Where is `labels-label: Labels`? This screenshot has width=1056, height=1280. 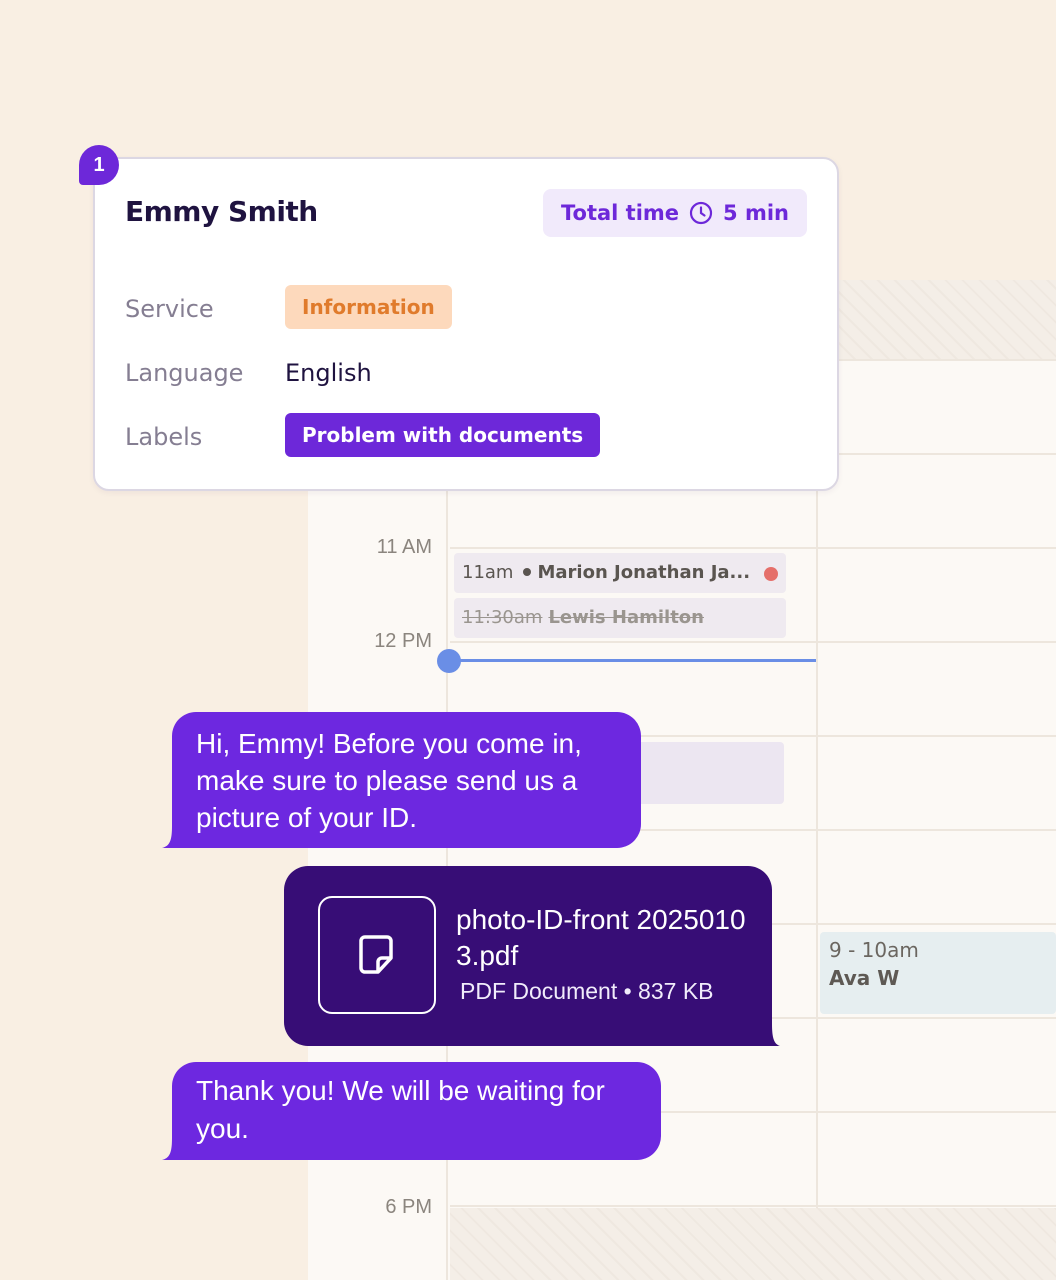 labels-label: Labels is located at coordinates (164, 437).